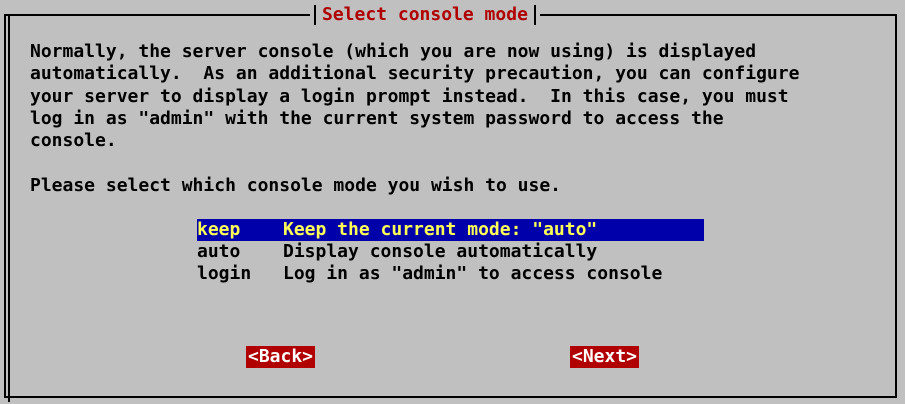 The width and height of the screenshot is (905, 404). Describe the element at coordinates (473, 273) in the screenshot. I see `menu-option-label: Log in as "admin" to access console` at that location.